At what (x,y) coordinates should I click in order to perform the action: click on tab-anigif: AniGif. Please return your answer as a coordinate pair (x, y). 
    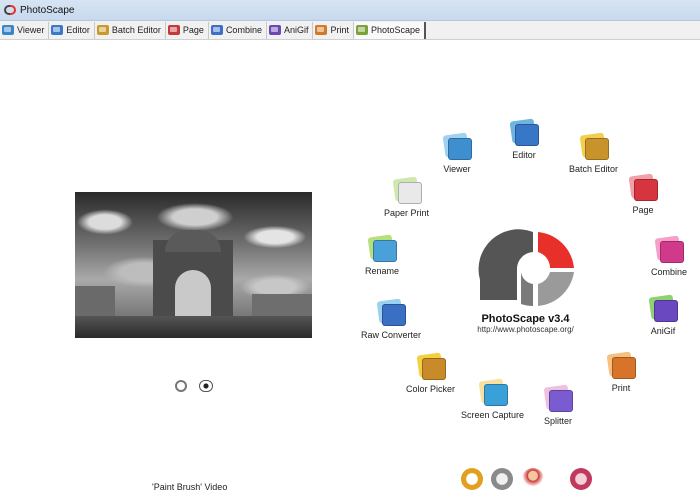
    Looking at the image, I should click on (290, 30).